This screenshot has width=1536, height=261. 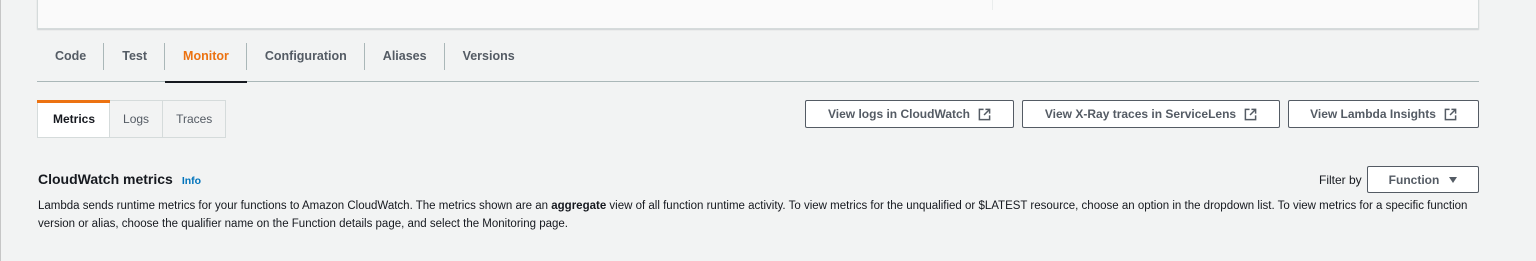 I want to click on view-insights-label: View Lambda Insights, so click(x=1373, y=114).